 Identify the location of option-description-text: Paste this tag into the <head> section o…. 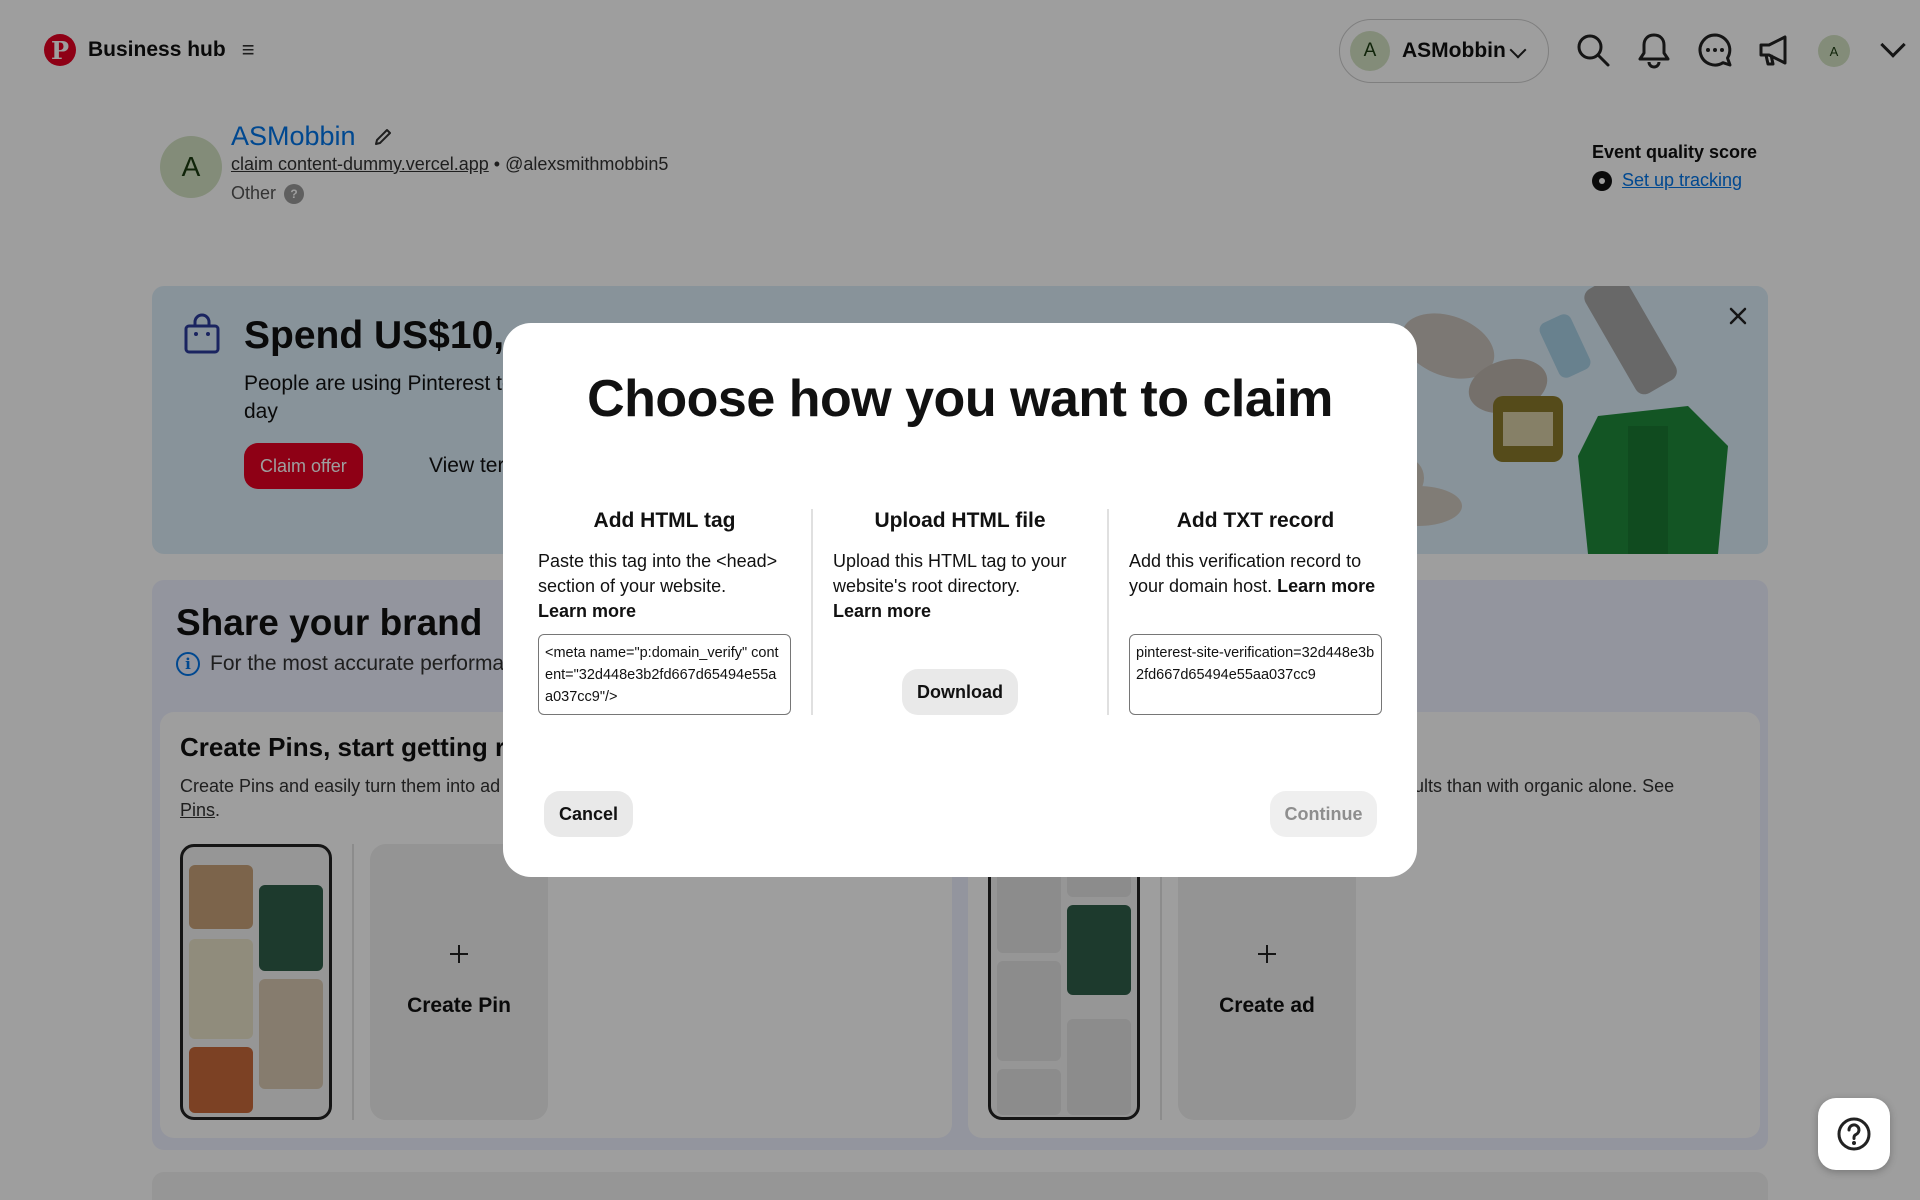
(658, 573).